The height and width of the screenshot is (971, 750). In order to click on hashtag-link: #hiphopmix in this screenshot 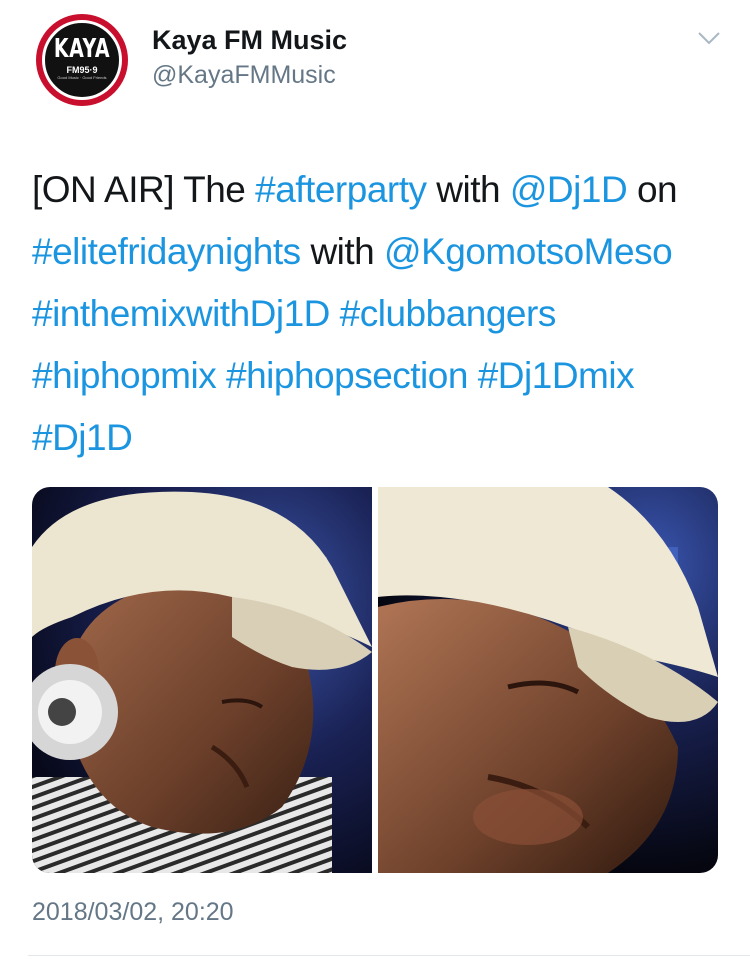, I will do `click(124, 375)`.